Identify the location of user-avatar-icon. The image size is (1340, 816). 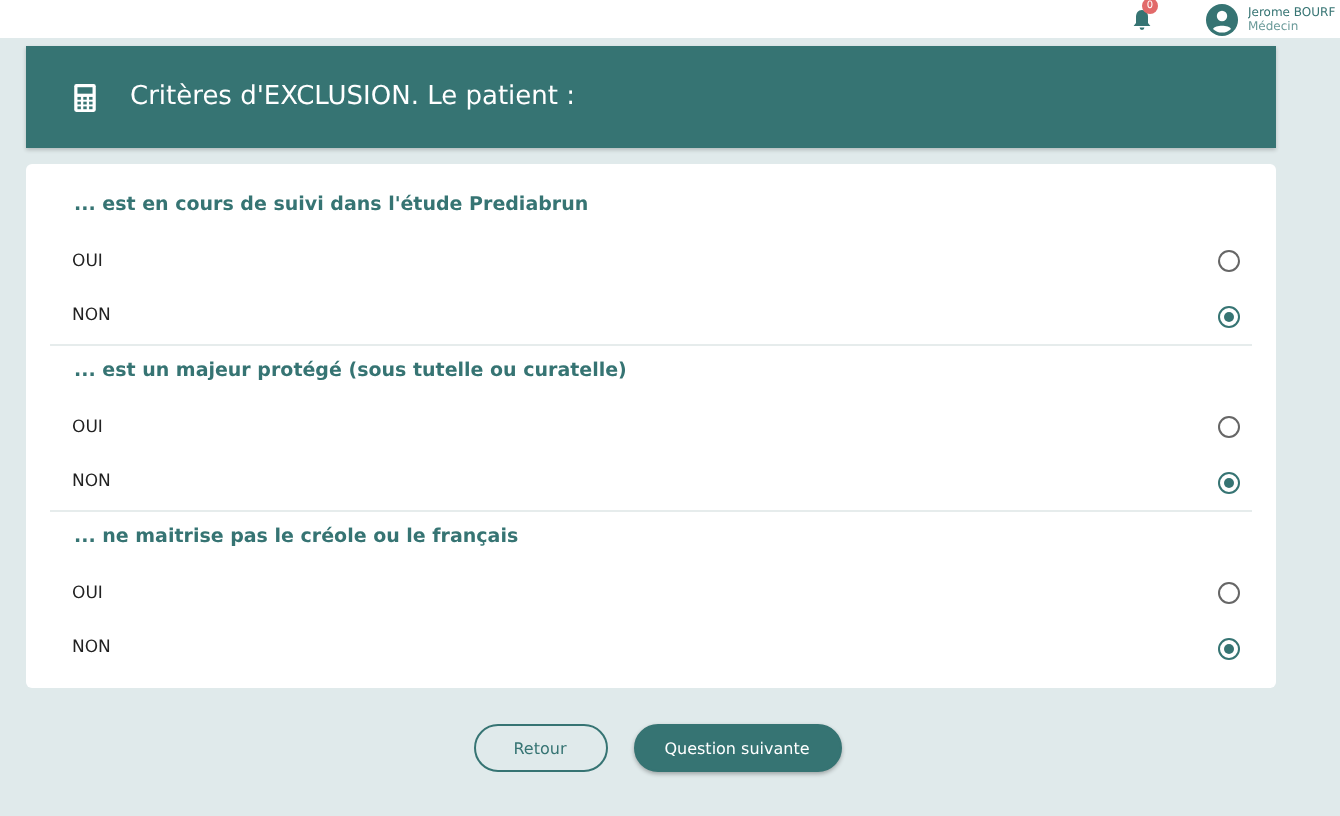
(1222, 19).